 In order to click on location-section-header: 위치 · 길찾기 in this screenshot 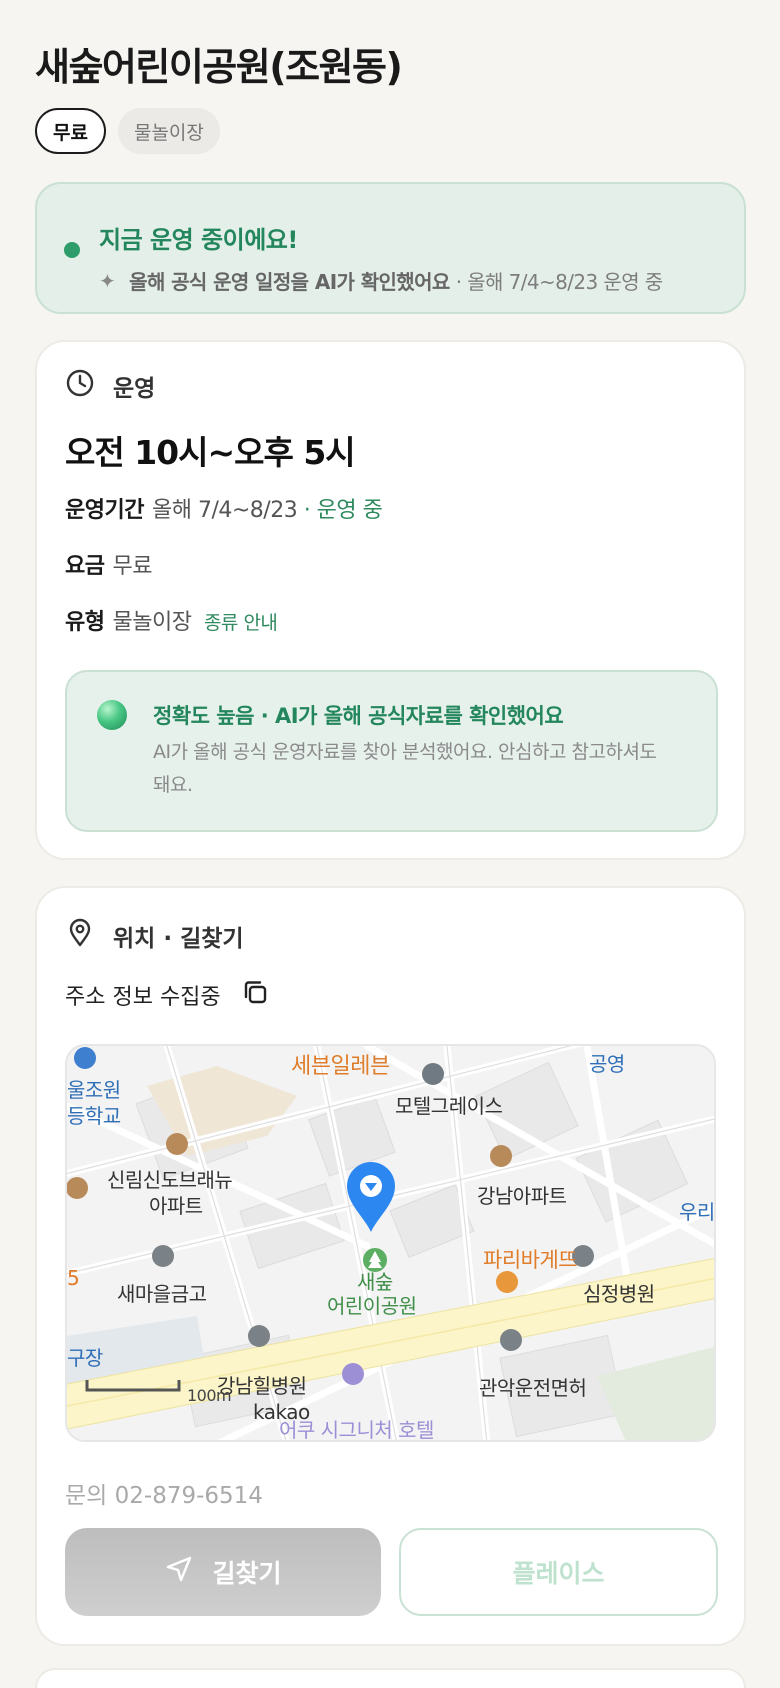, I will do `click(154, 936)`.